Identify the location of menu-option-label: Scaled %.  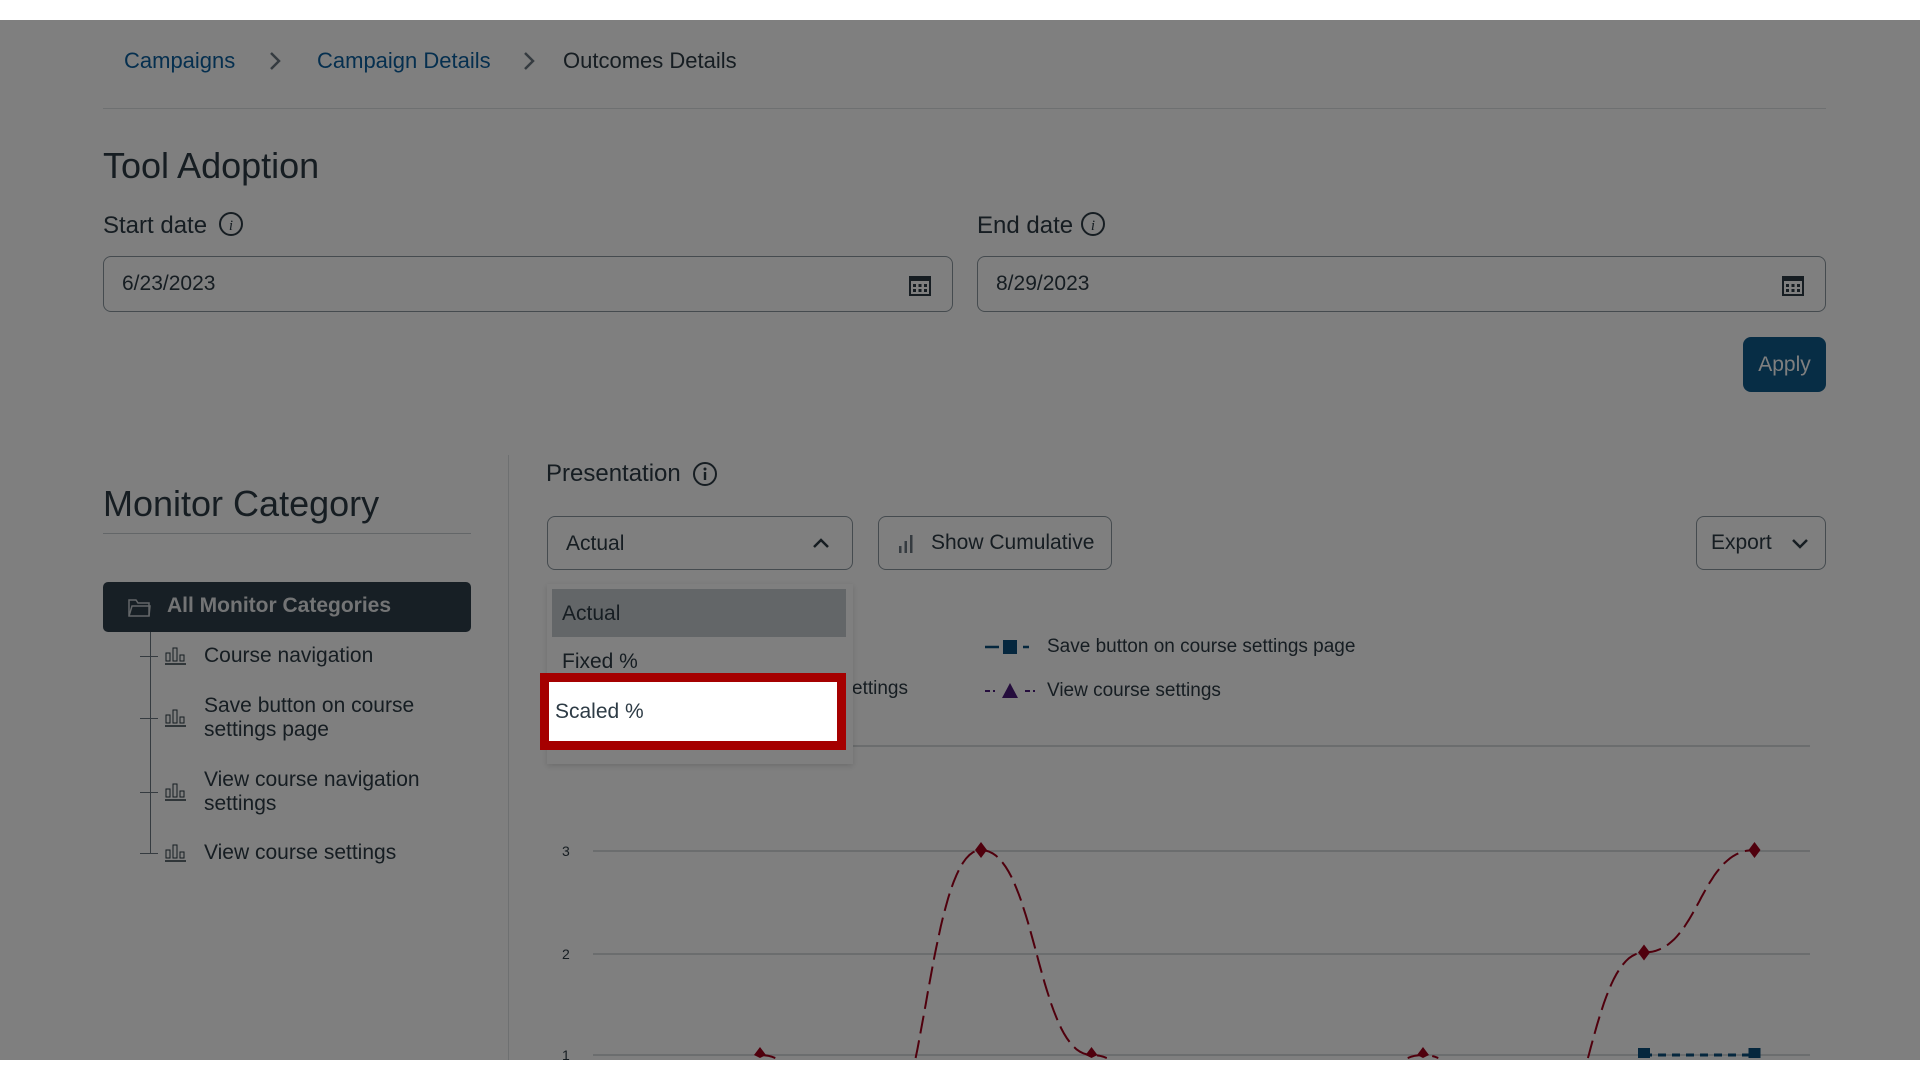
(599, 711).